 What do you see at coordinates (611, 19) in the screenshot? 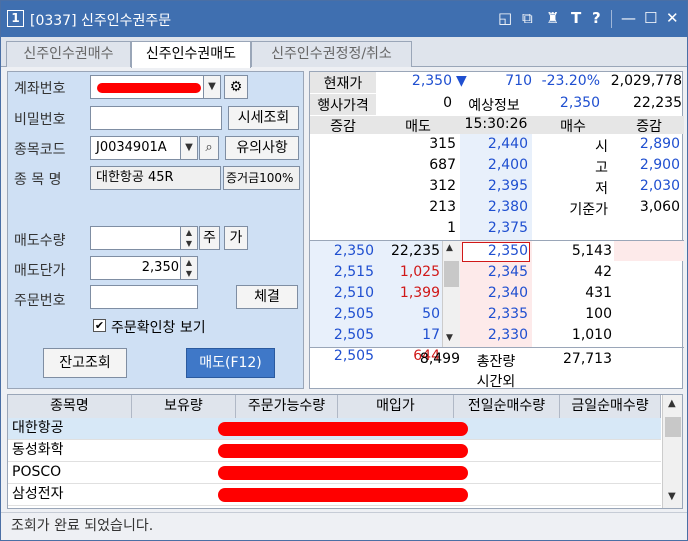
I see `title-divider` at bounding box center [611, 19].